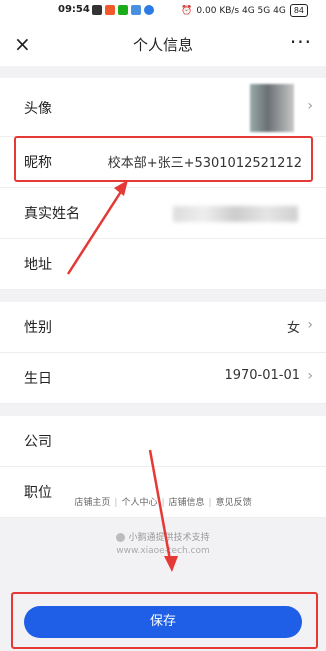 The width and height of the screenshot is (326, 651). What do you see at coordinates (171, 564) in the screenshot?
I see `annotation-arrow-head` at bounding box center [171, 564].